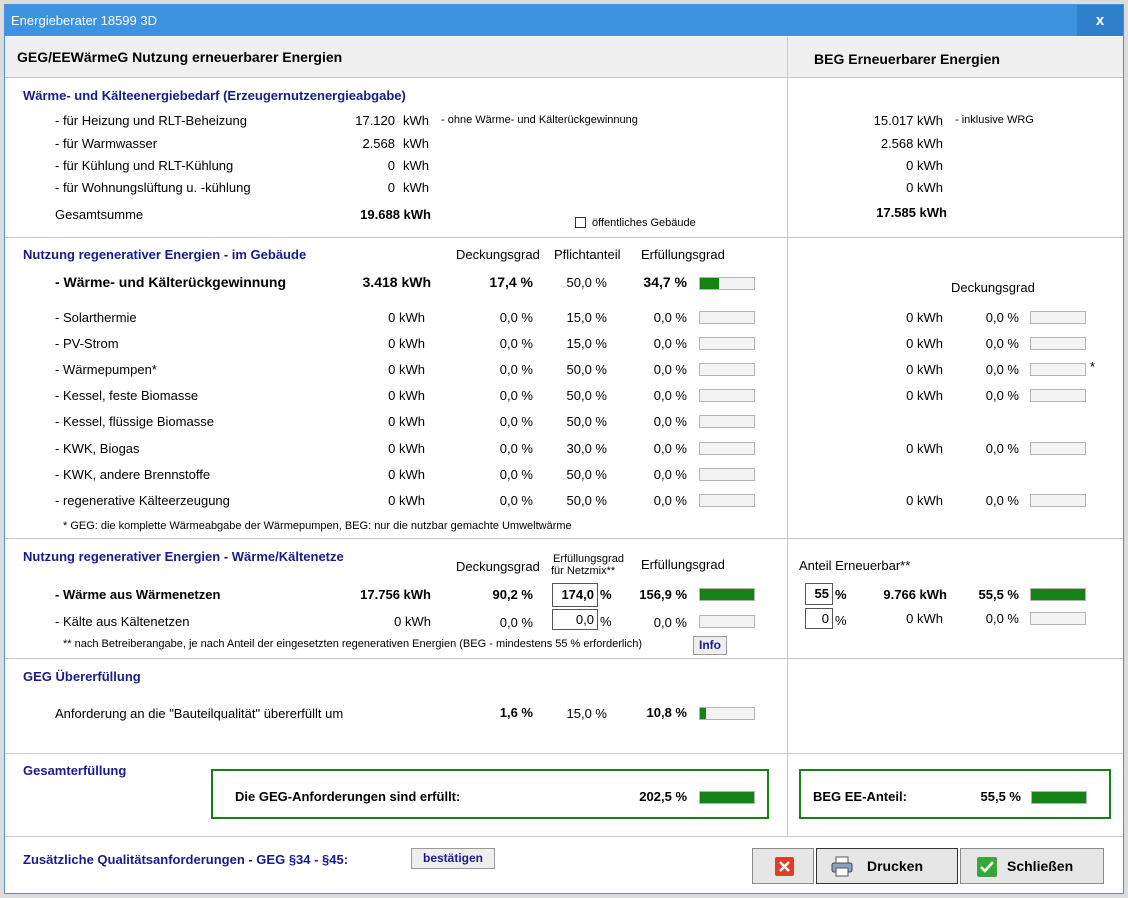 This screenshot has width=1128, height=898. What do you see at coordinates (106, 369) in the screenshot?
I see `gebaeude-row-label: - Wärmepumpen*` at bounding box center [106, 369].